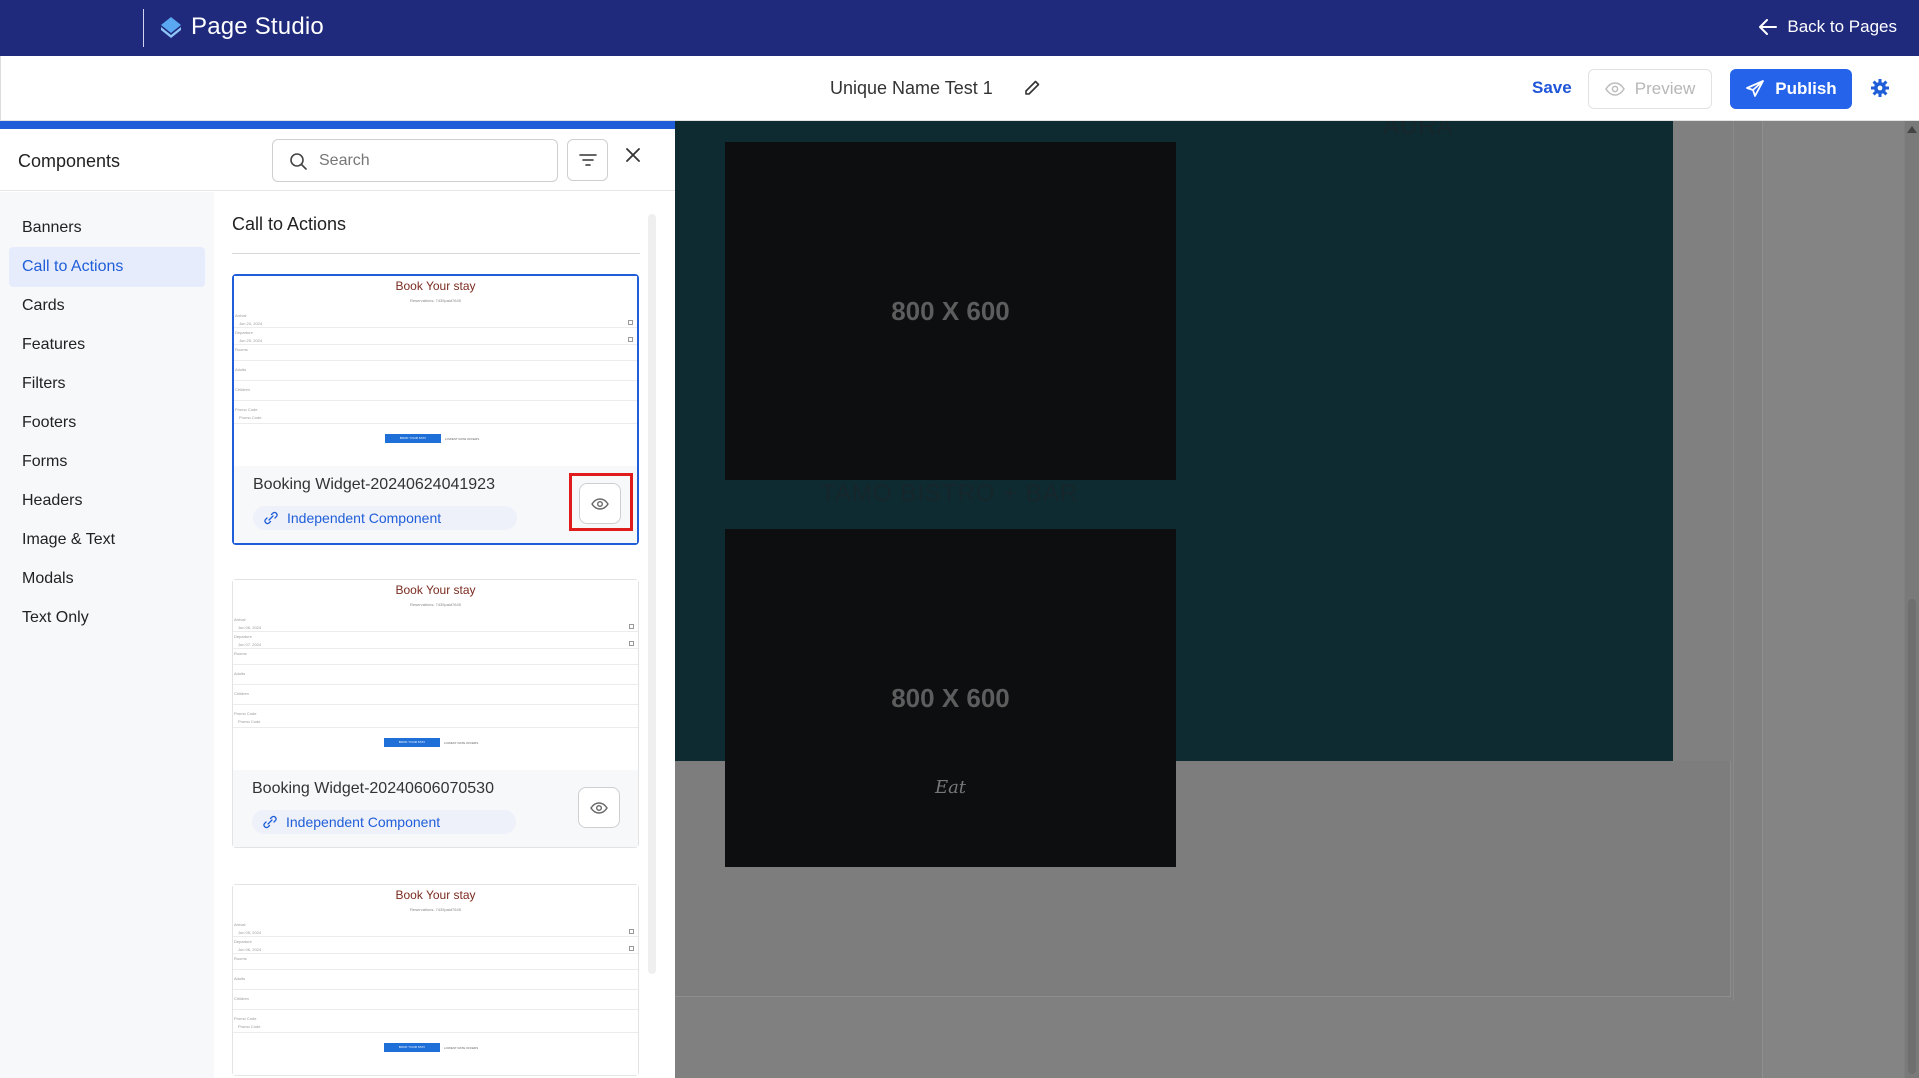 The width and height of the screenshot is (1919, 1078). What do you see at coordinates (1912, 836) in the screenshot?
I see `canvas-scrollbar-thumb` at bounding box center [1912, 836].